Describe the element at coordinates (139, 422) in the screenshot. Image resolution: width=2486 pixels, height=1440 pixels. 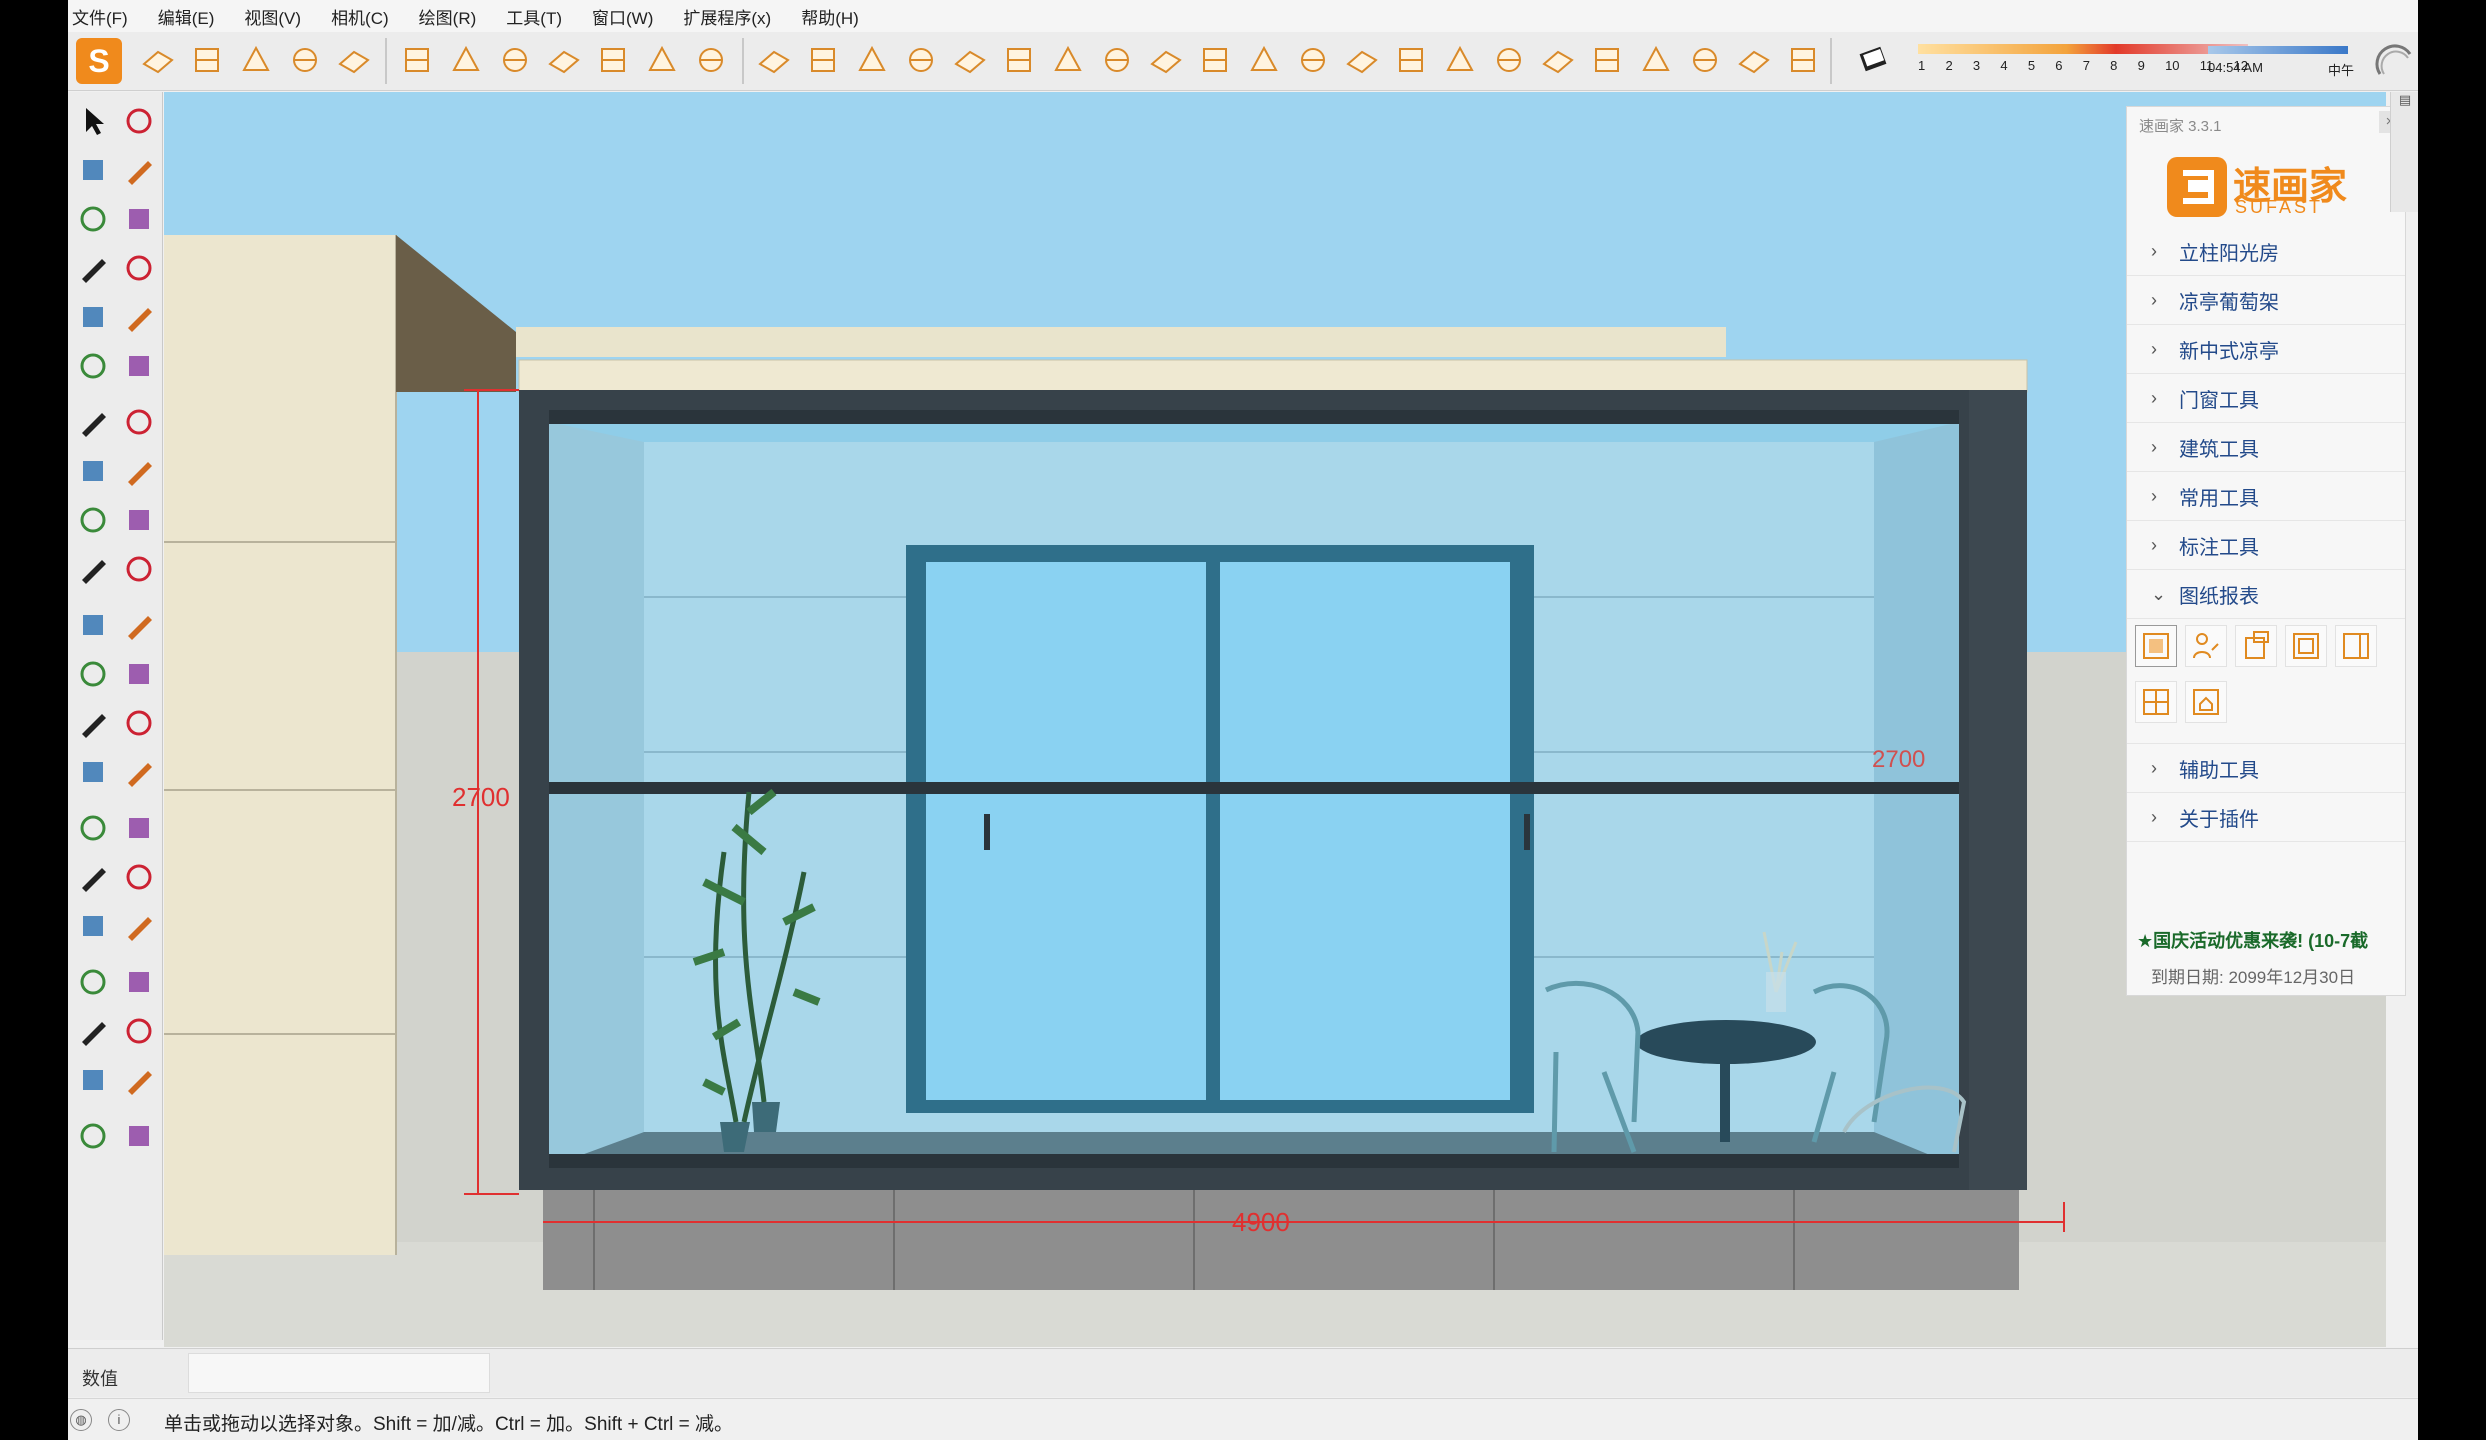
I see `pie-icon` at that location.